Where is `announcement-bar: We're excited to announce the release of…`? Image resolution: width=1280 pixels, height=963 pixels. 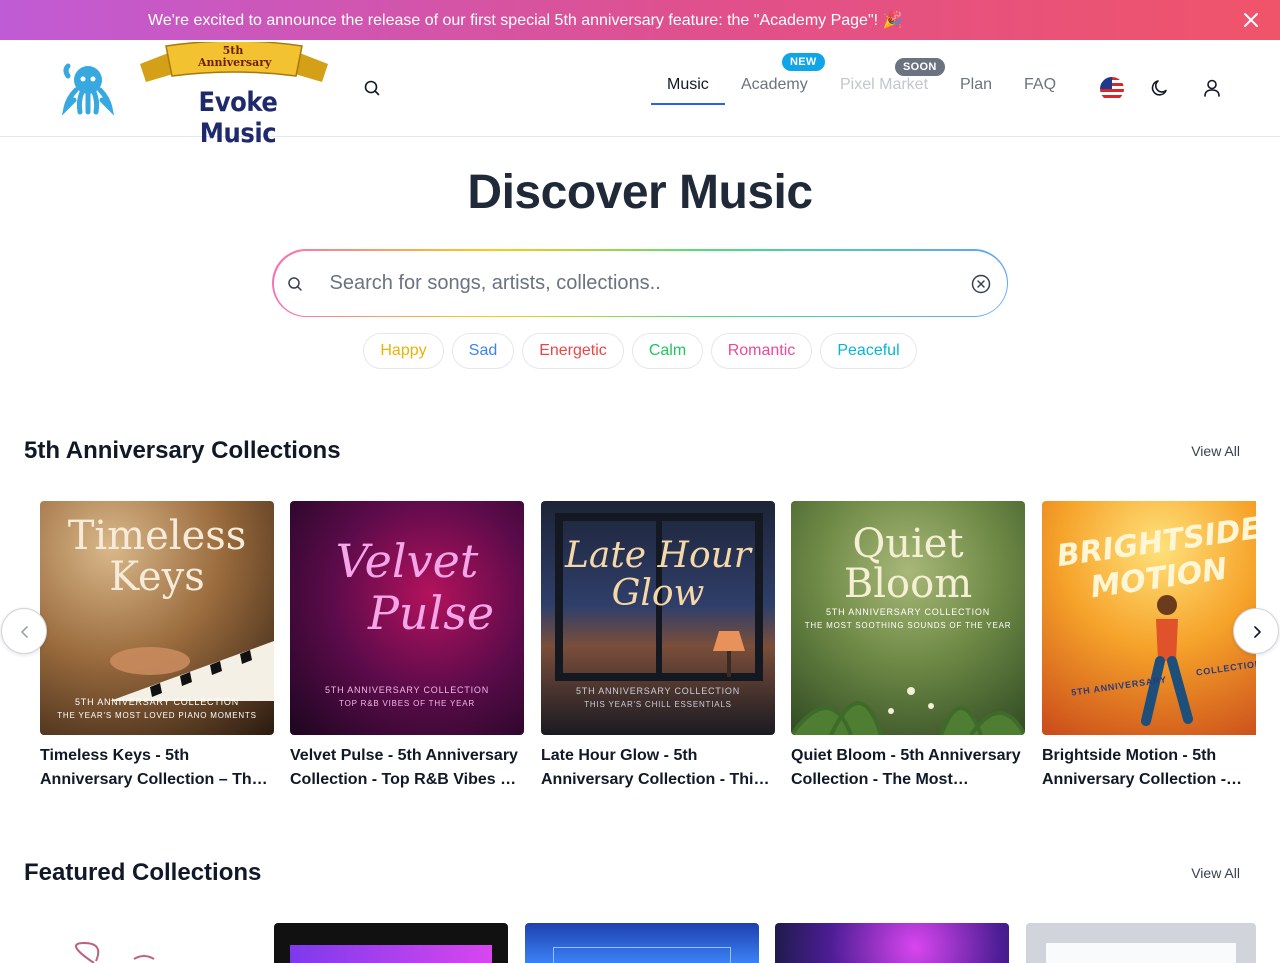 announcement-bar: We're excited to announce the release of… is located at coordinates (640, 20).